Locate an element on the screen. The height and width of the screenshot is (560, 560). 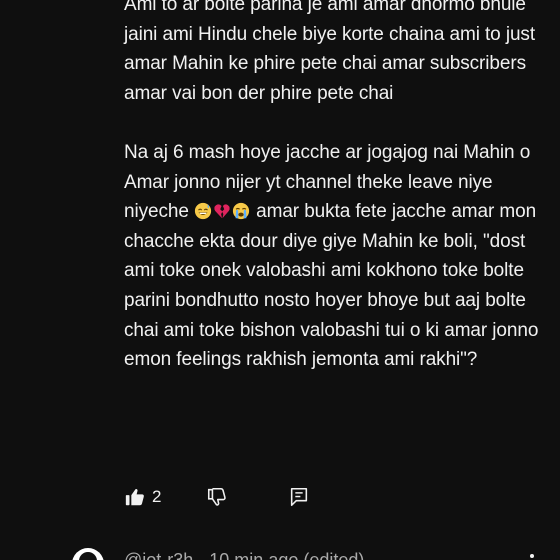
more-options-icon is located at coordinates (532, 557).